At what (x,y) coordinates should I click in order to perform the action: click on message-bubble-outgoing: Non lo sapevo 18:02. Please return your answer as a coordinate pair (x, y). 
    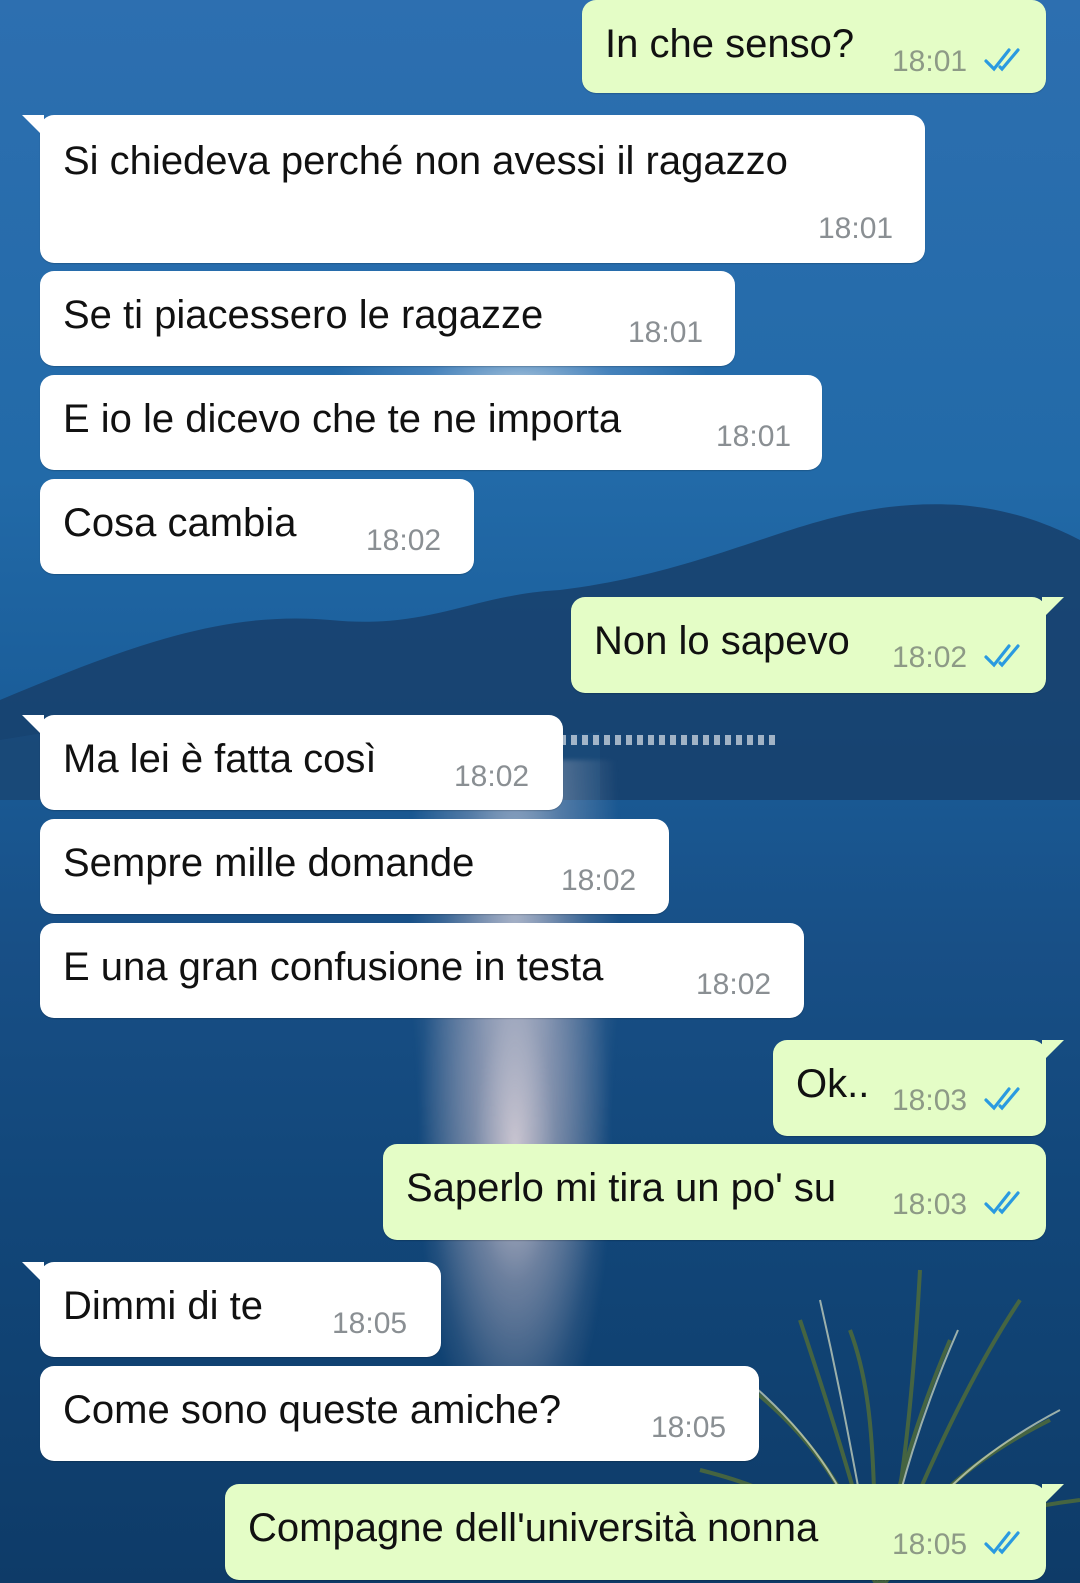
    Looking at the image, I should click on (817, 645).